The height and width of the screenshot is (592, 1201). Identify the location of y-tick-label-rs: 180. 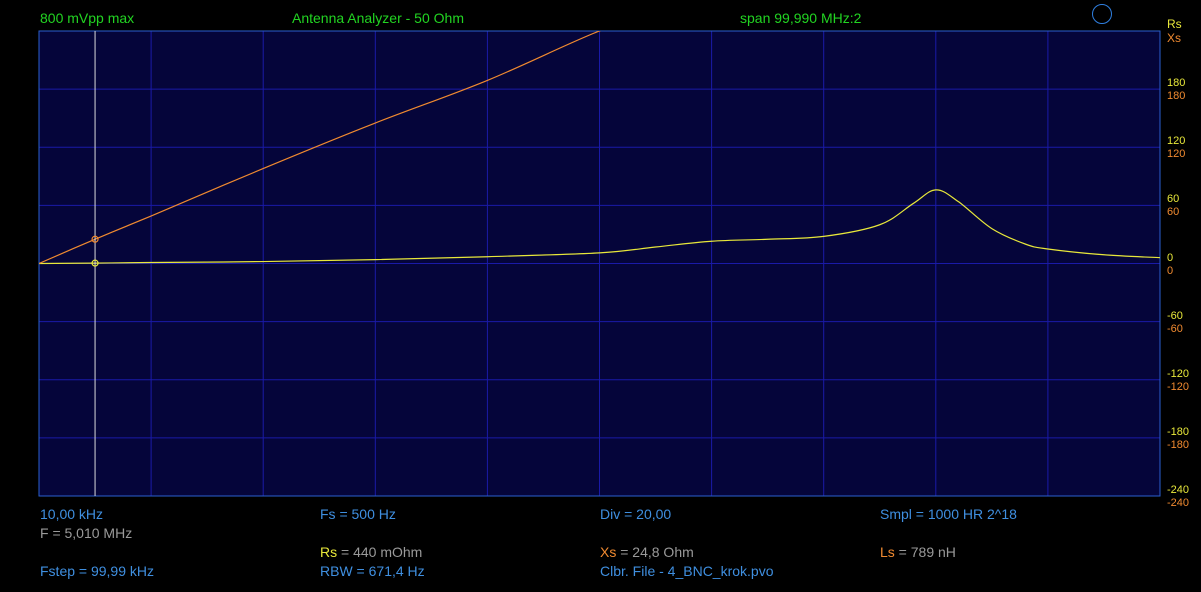
(1176, 83).